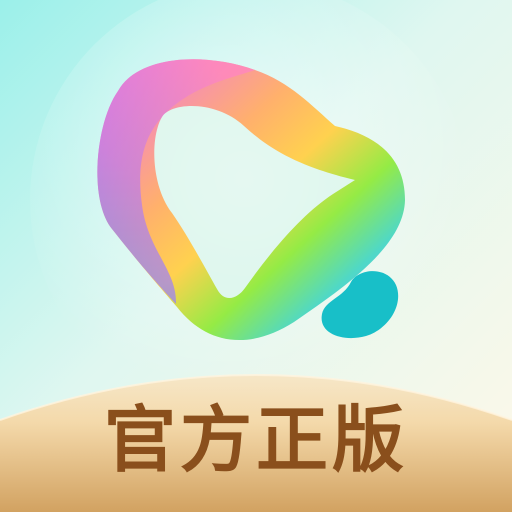 This screenshot has width=512, height=512. What do you see at coordinates (255, 440) in the screenshot?
I see `official-badge-text: 官方正版` at bounding box center [255, 440].